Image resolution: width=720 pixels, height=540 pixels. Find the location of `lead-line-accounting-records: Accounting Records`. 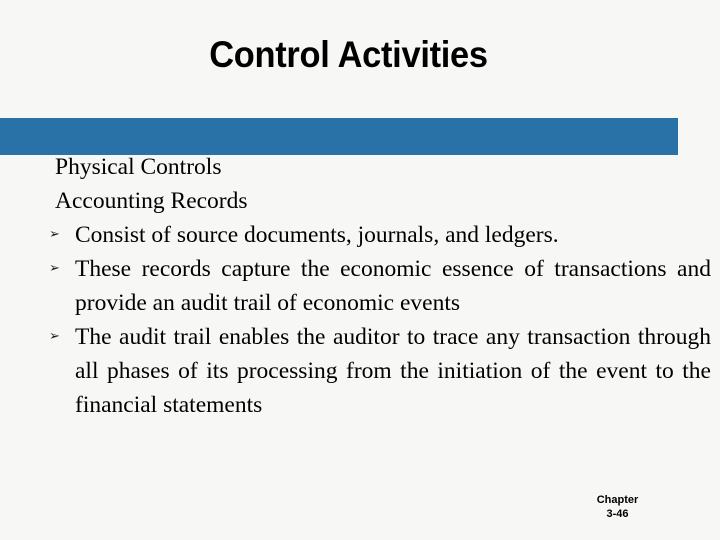

lead-line-accounting-records: Accounting Records is located at coordinates (151, 201).